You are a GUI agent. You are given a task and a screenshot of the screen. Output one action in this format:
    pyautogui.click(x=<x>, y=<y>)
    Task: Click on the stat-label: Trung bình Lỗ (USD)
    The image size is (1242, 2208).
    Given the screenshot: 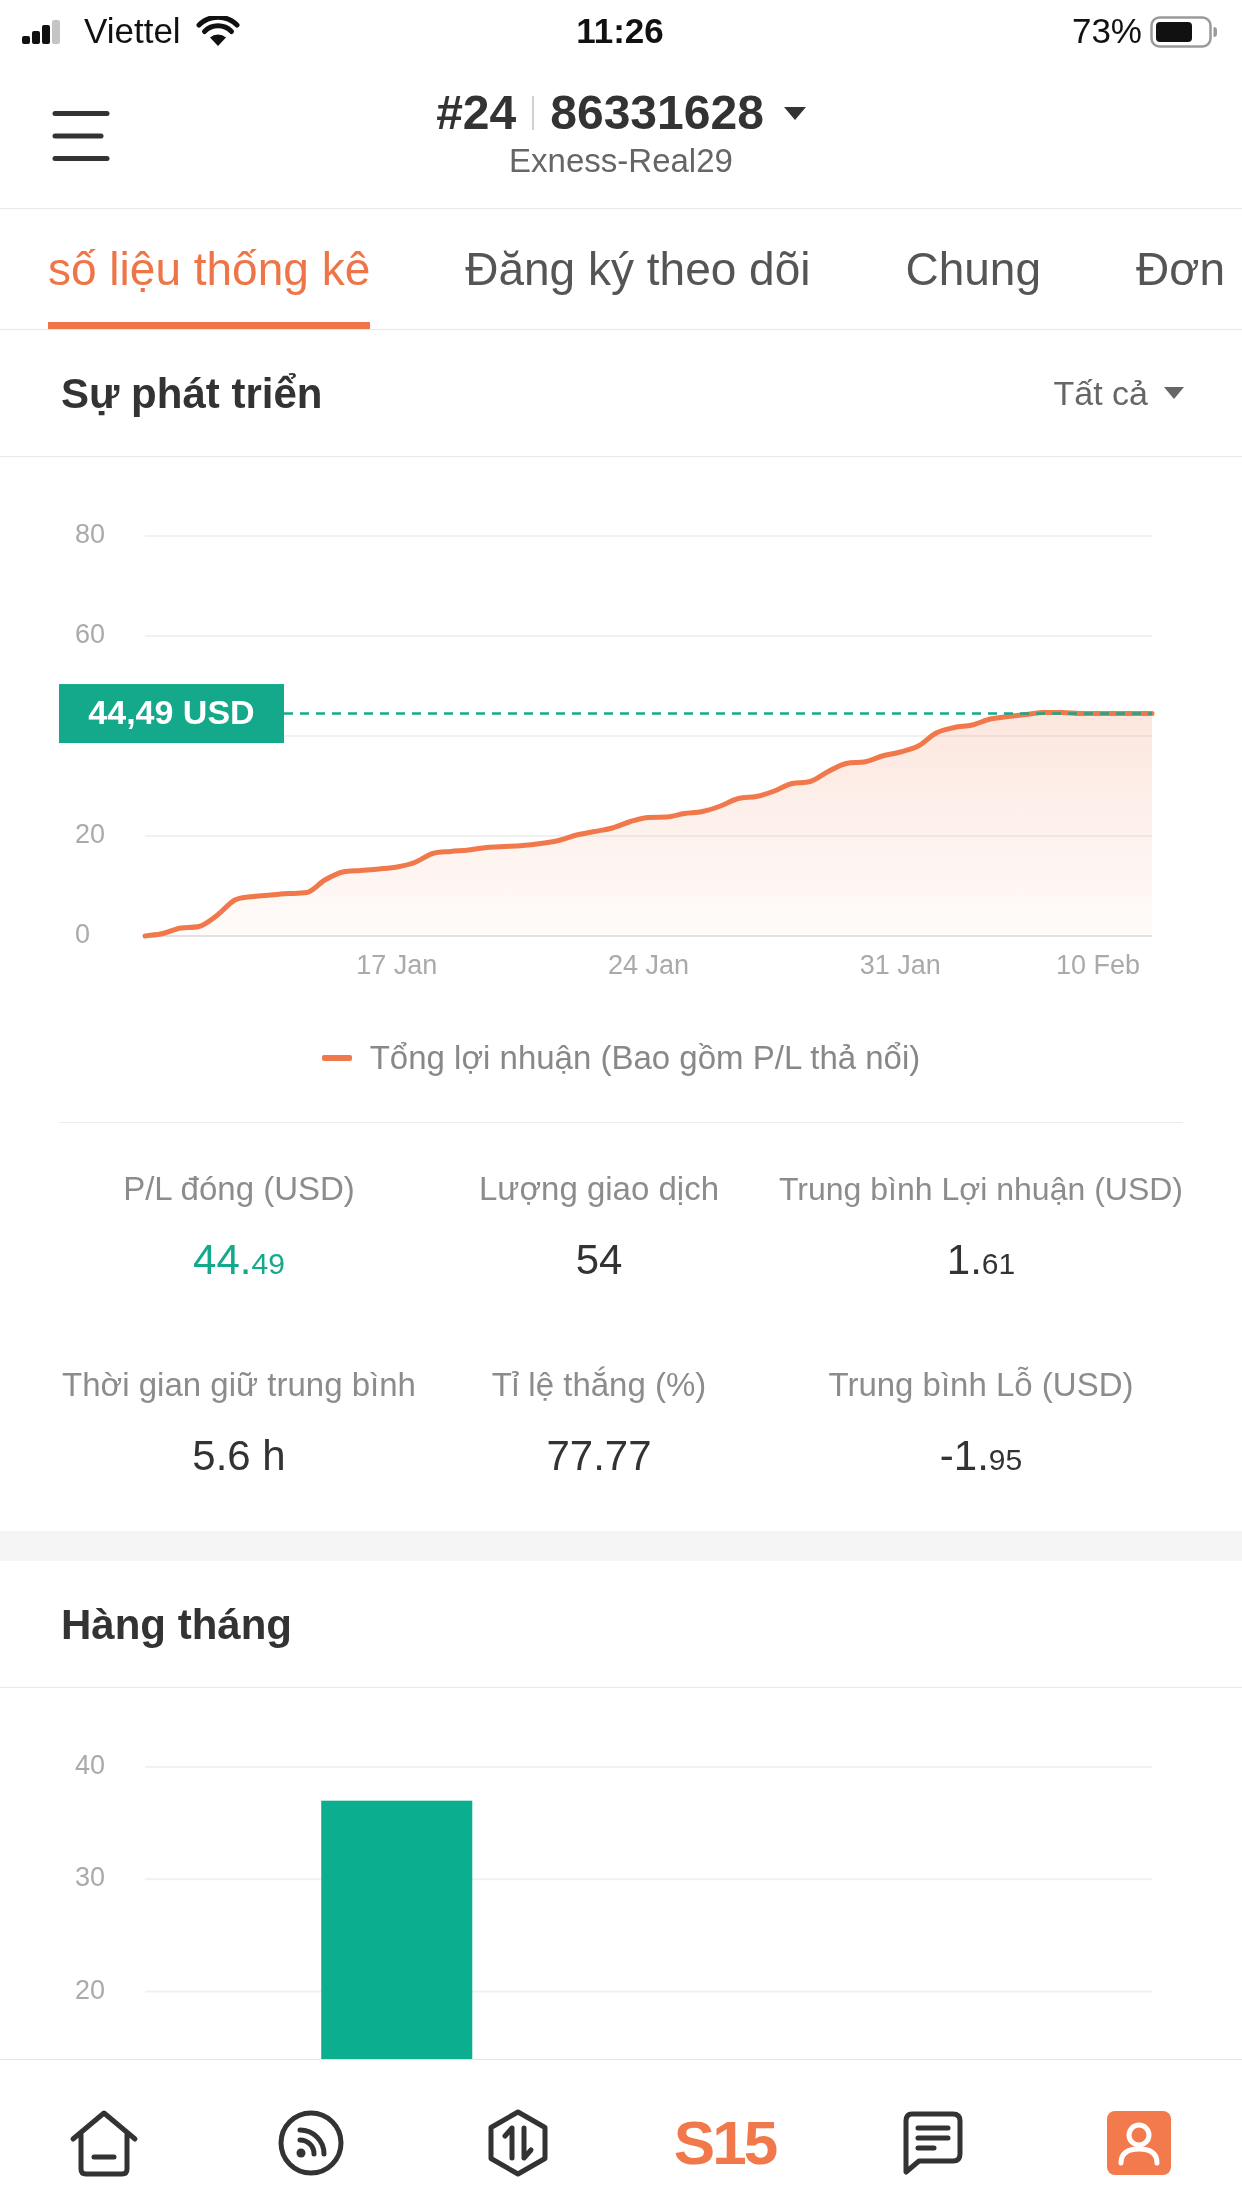 What is the action you would take?
    pyautogui.click(x=981, y=1385)
    